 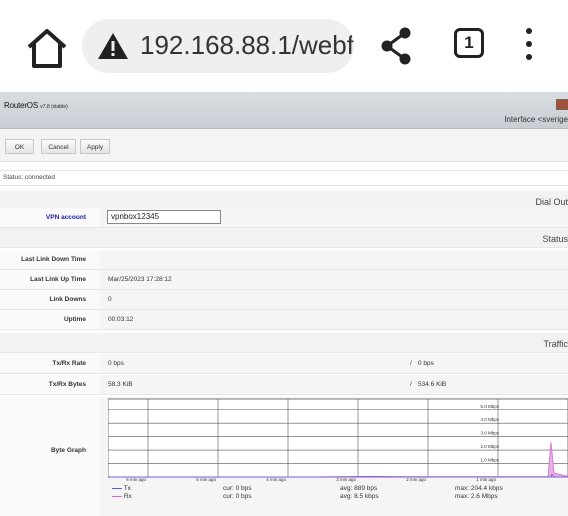 What do you see at coordinates (284, 145) in the screenshot?
I see `action-toolbar: OK Cancel Apply` at bounding box center [284, 145].